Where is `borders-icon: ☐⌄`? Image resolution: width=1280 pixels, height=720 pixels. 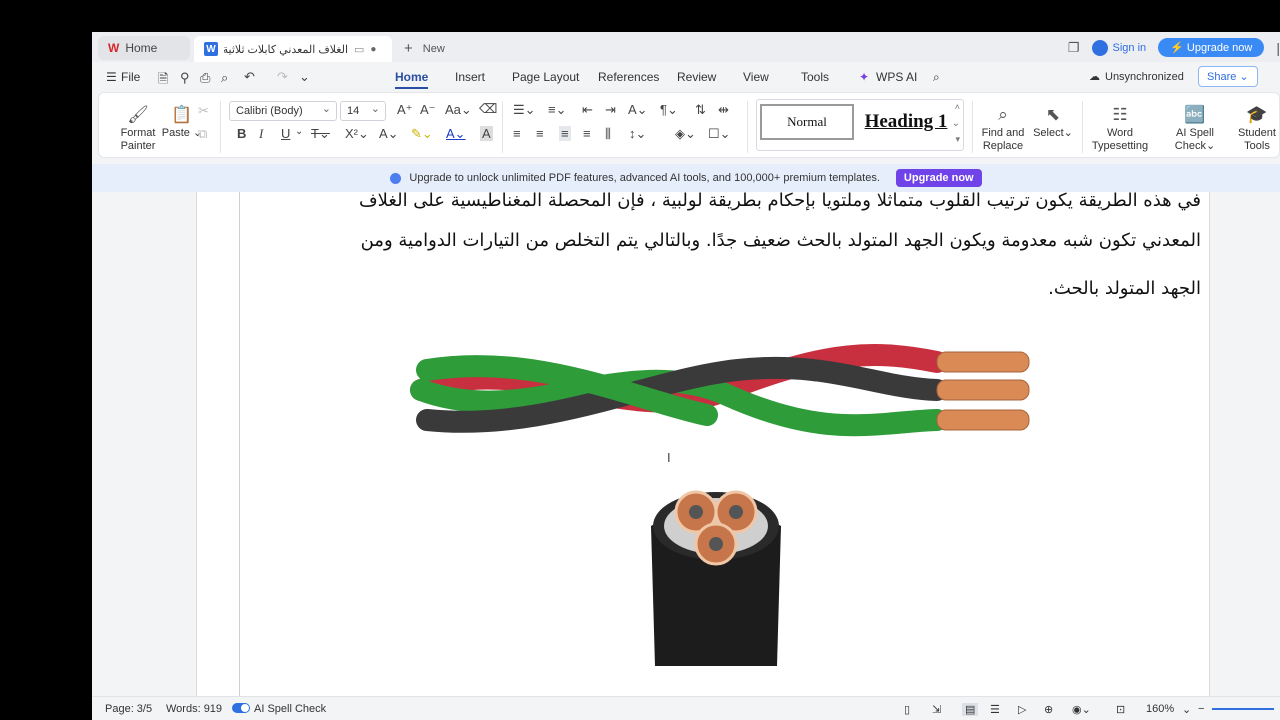
borders-icon: ☐⌄ is located at coordinates (719, 134).